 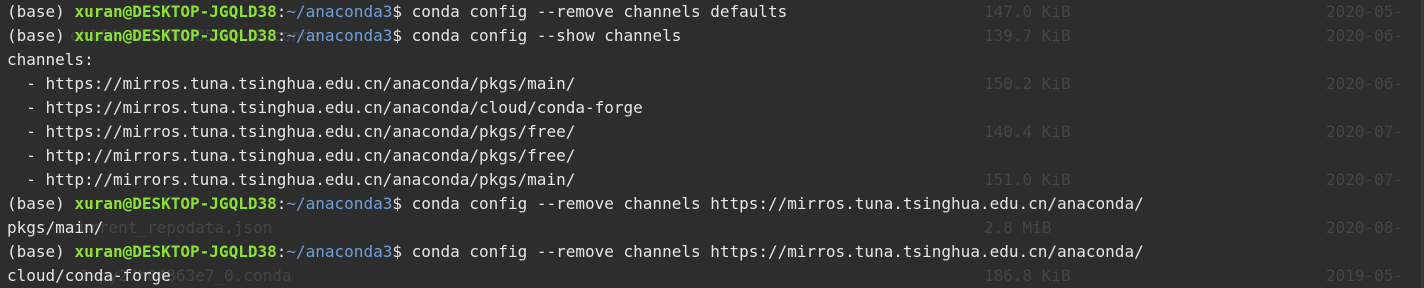 What do you see at coordinates (599, 11) in the screenshot?
I see `command-text: conda config --remove channels defaults` at bounding box center [599, 11].